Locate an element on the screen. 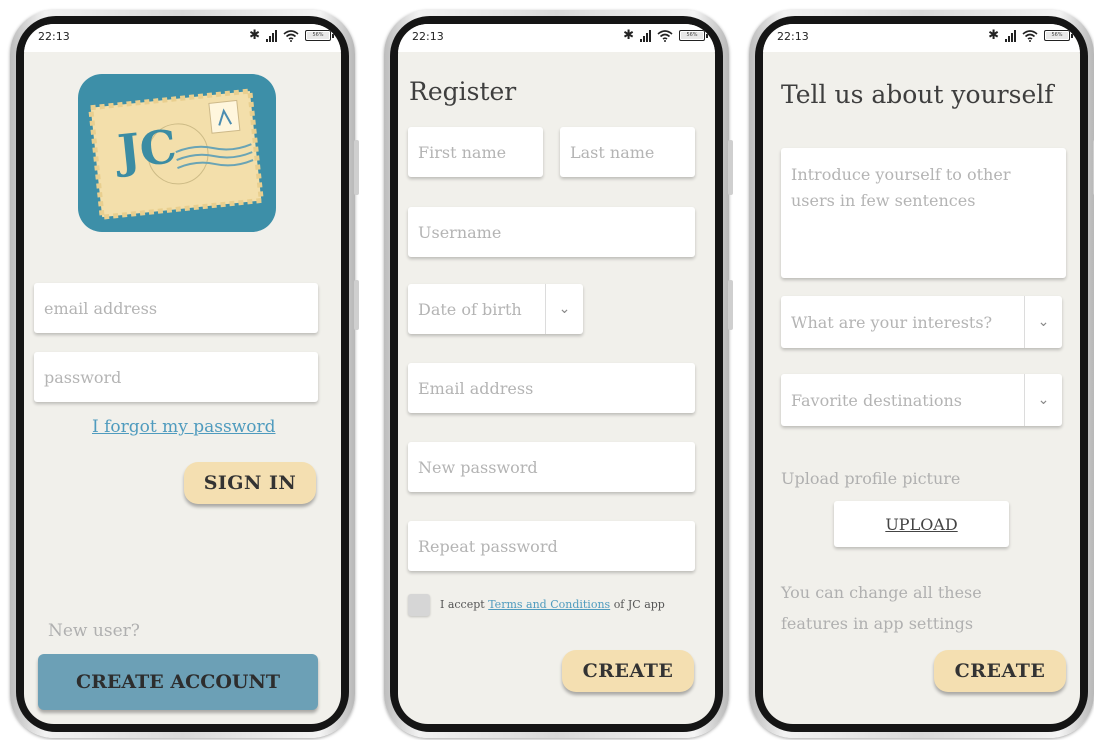 Image resolution: width=1094 pixels, height=740 pixels. upload-button: UPLOAD is located at coordinates (921, 524).